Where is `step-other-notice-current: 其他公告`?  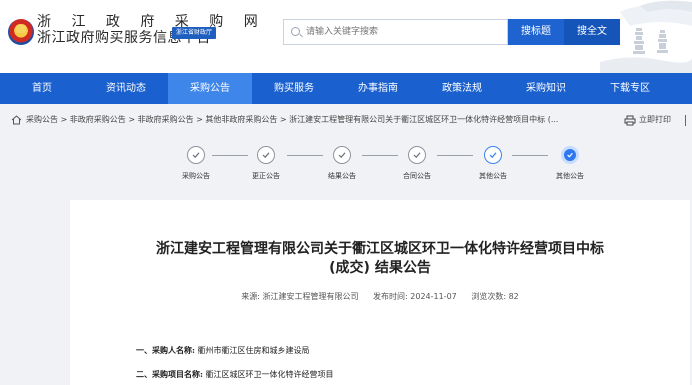
step-other-notice-current: 其他公告 is located at coordinates (570, 163).